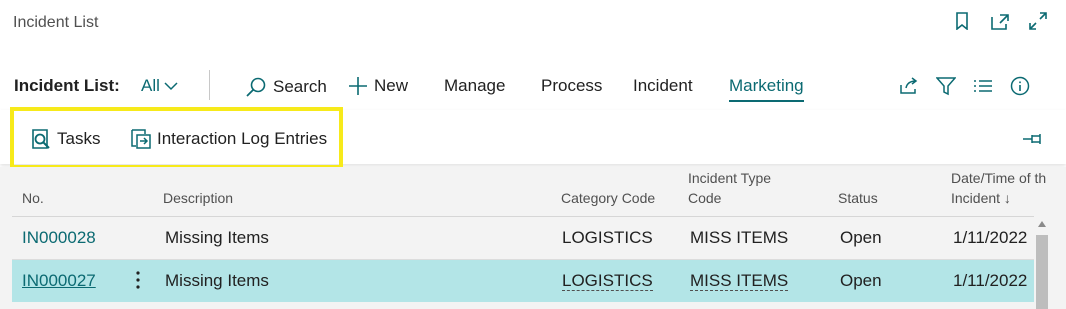 The image size is (1066, 309). I want to click on column-header-category-code: Category Code, so click(608, 198).